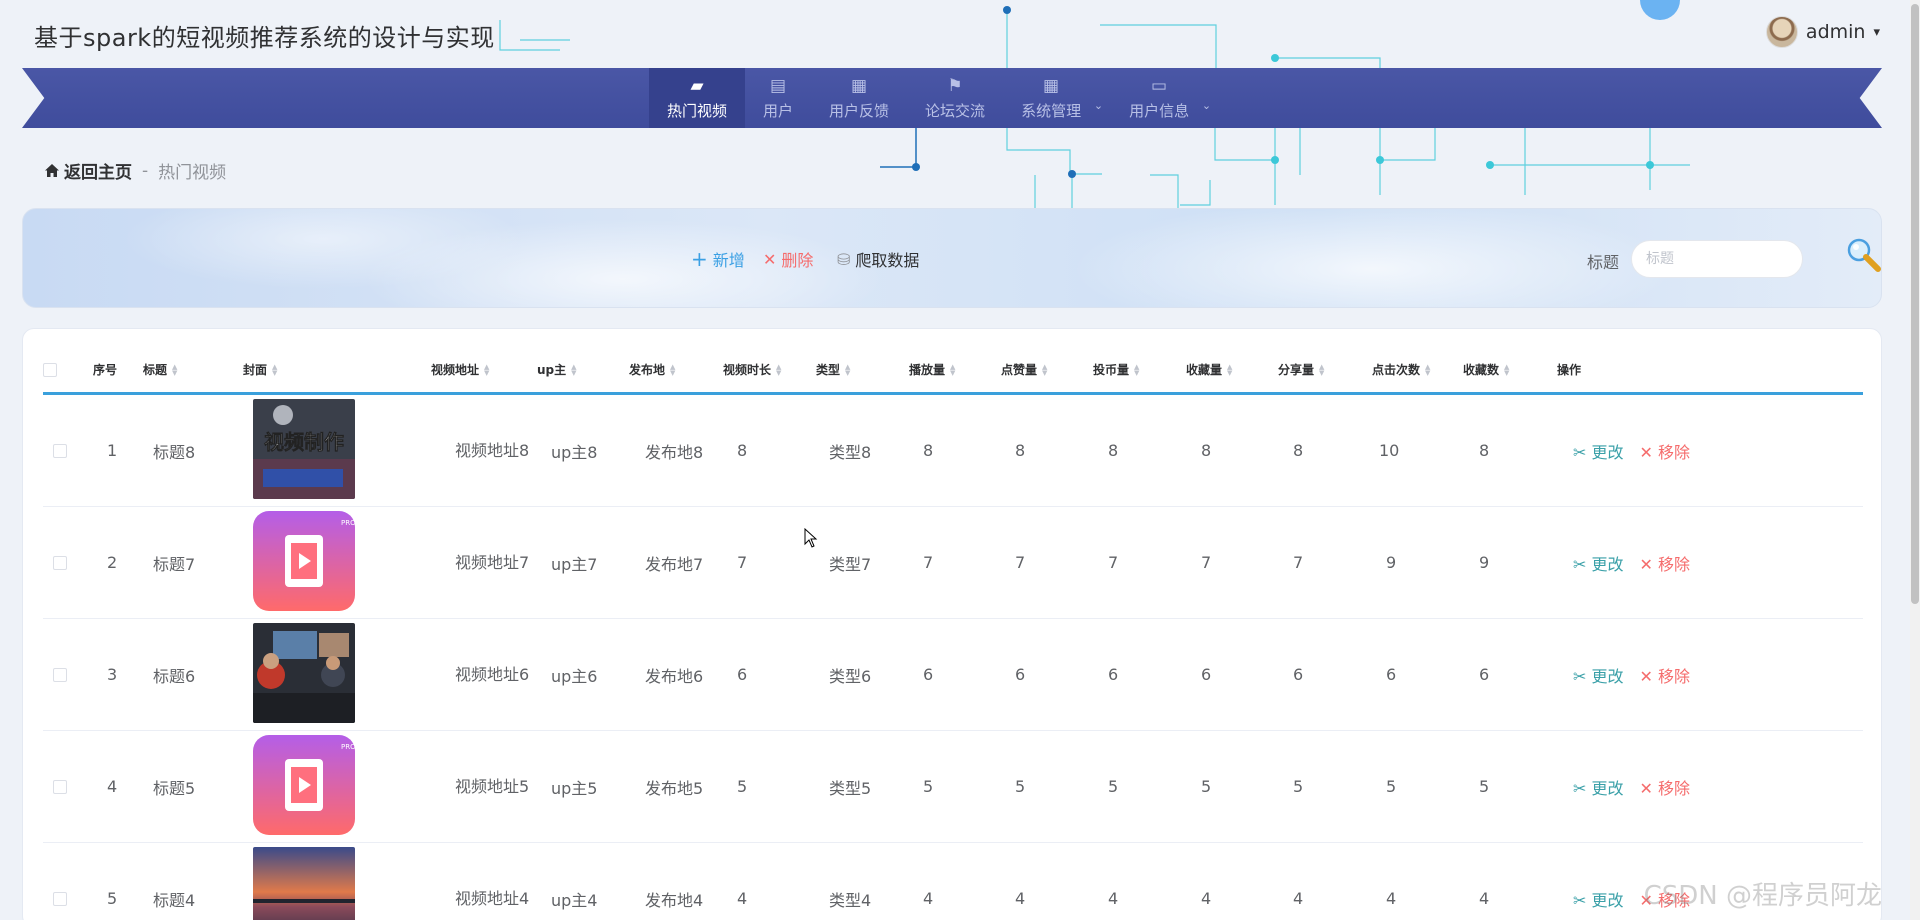  I want to click on col-type: 类型 ▲ ▼, so click(833, 369).